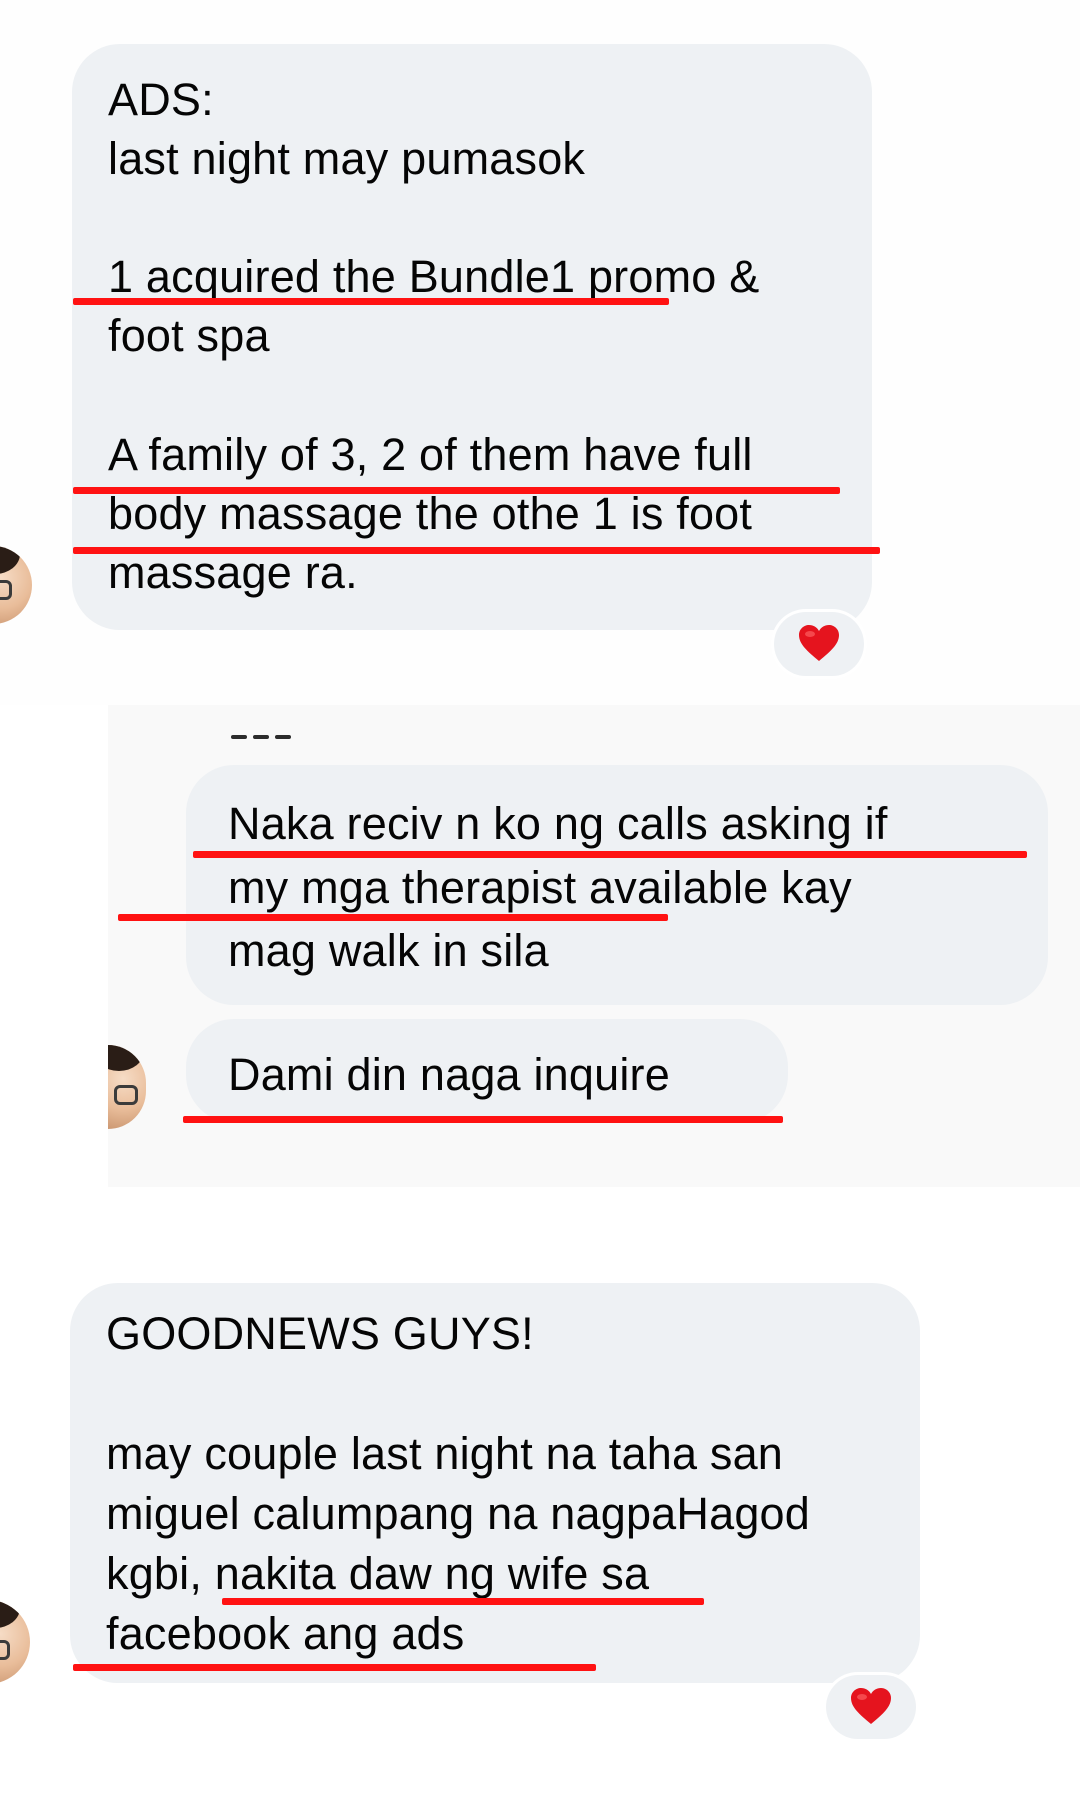  Describe the element at coordinates (189, 335) in the screenshot. I see `message-line: foot spa` at that location.